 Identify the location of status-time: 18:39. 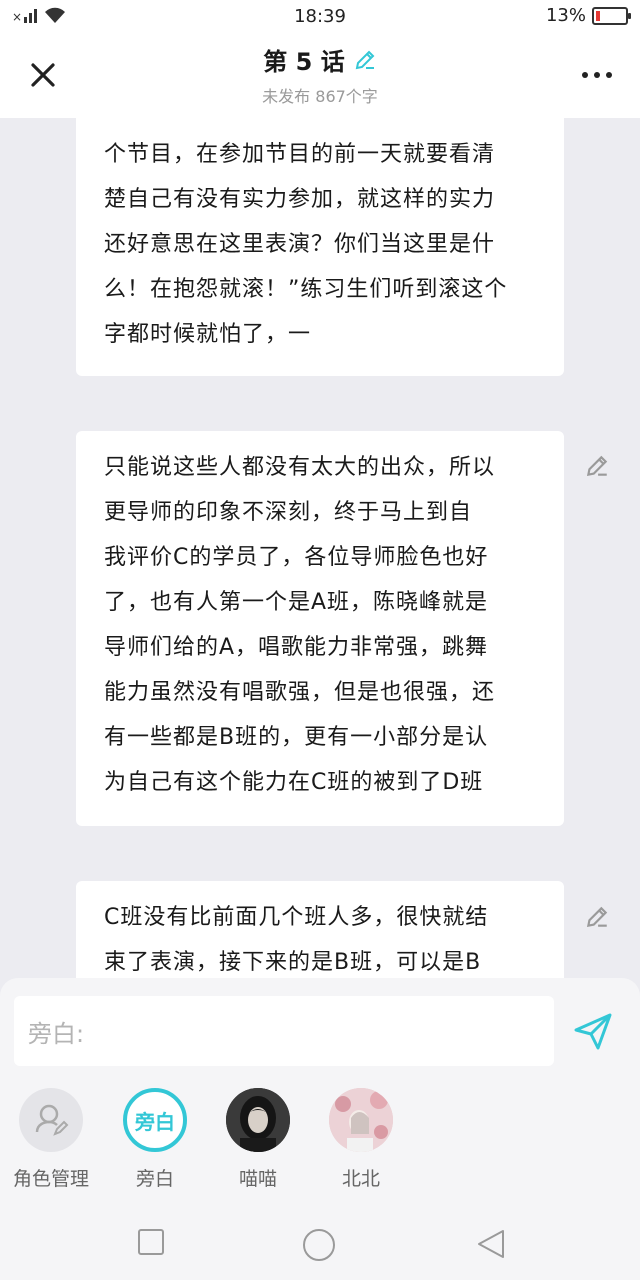
(320, 16).